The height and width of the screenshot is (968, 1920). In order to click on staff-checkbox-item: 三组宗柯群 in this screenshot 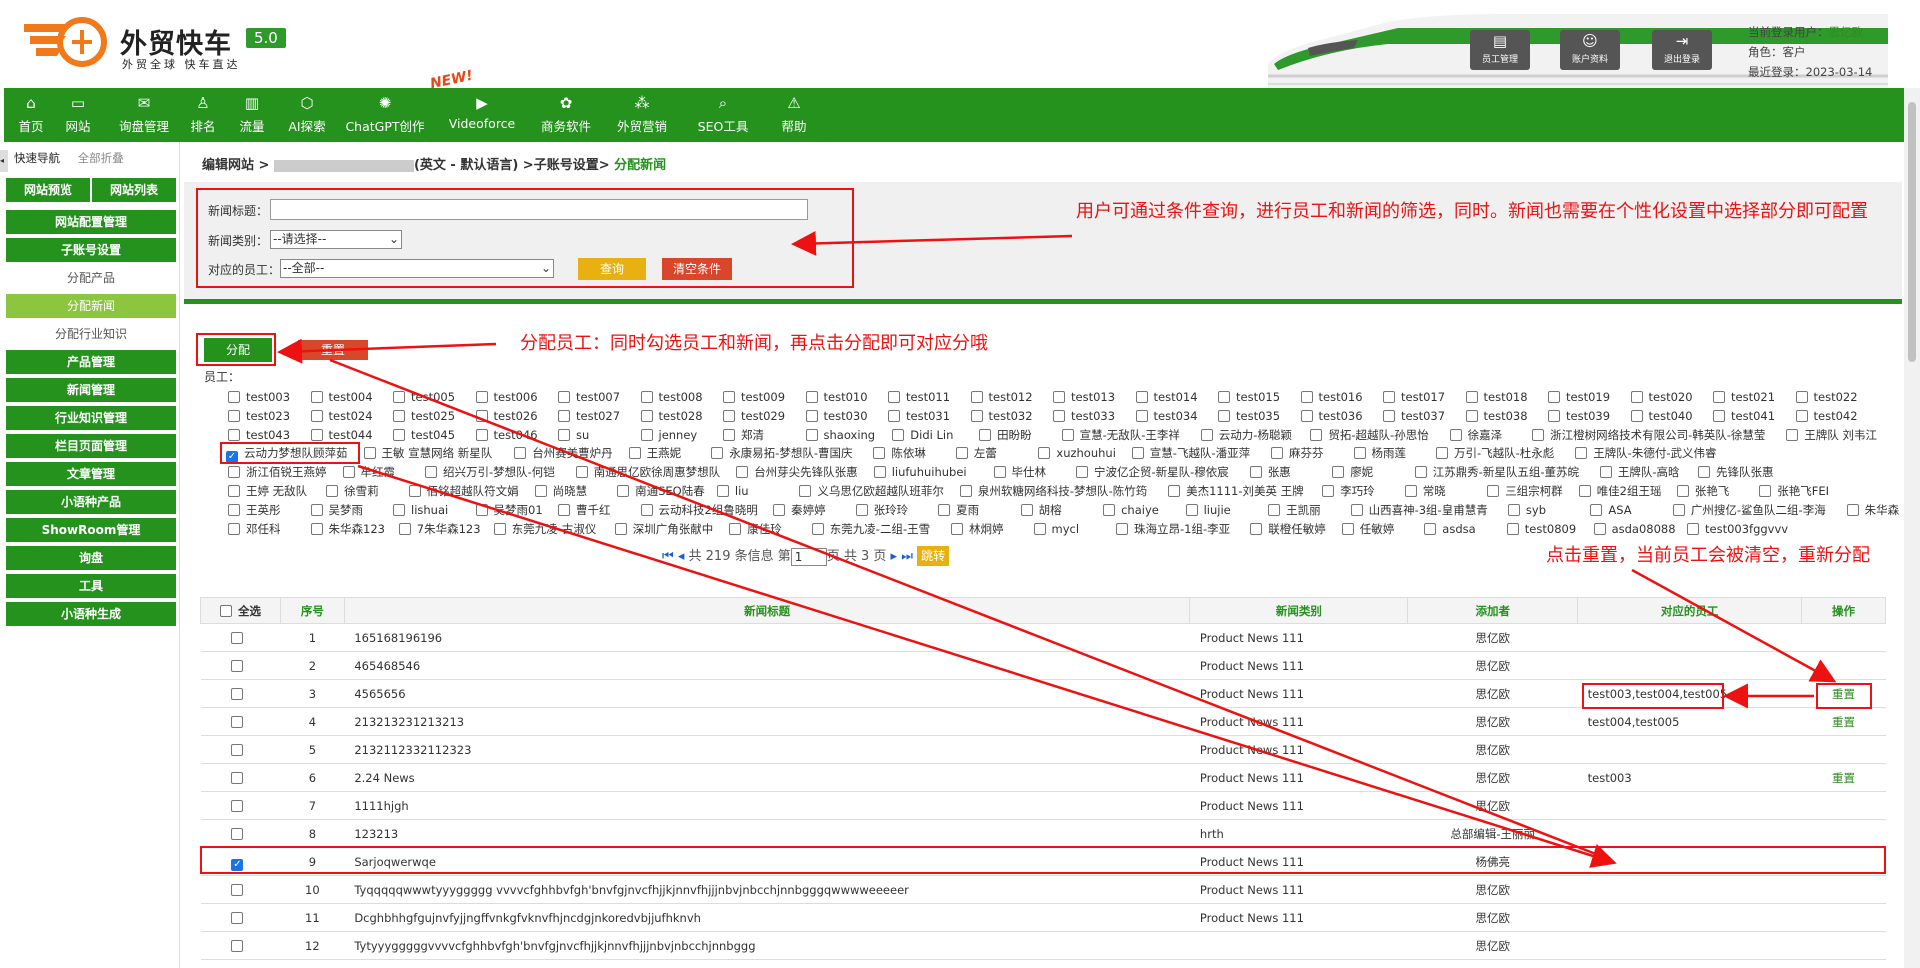, I will do `click(1525, 491)`.